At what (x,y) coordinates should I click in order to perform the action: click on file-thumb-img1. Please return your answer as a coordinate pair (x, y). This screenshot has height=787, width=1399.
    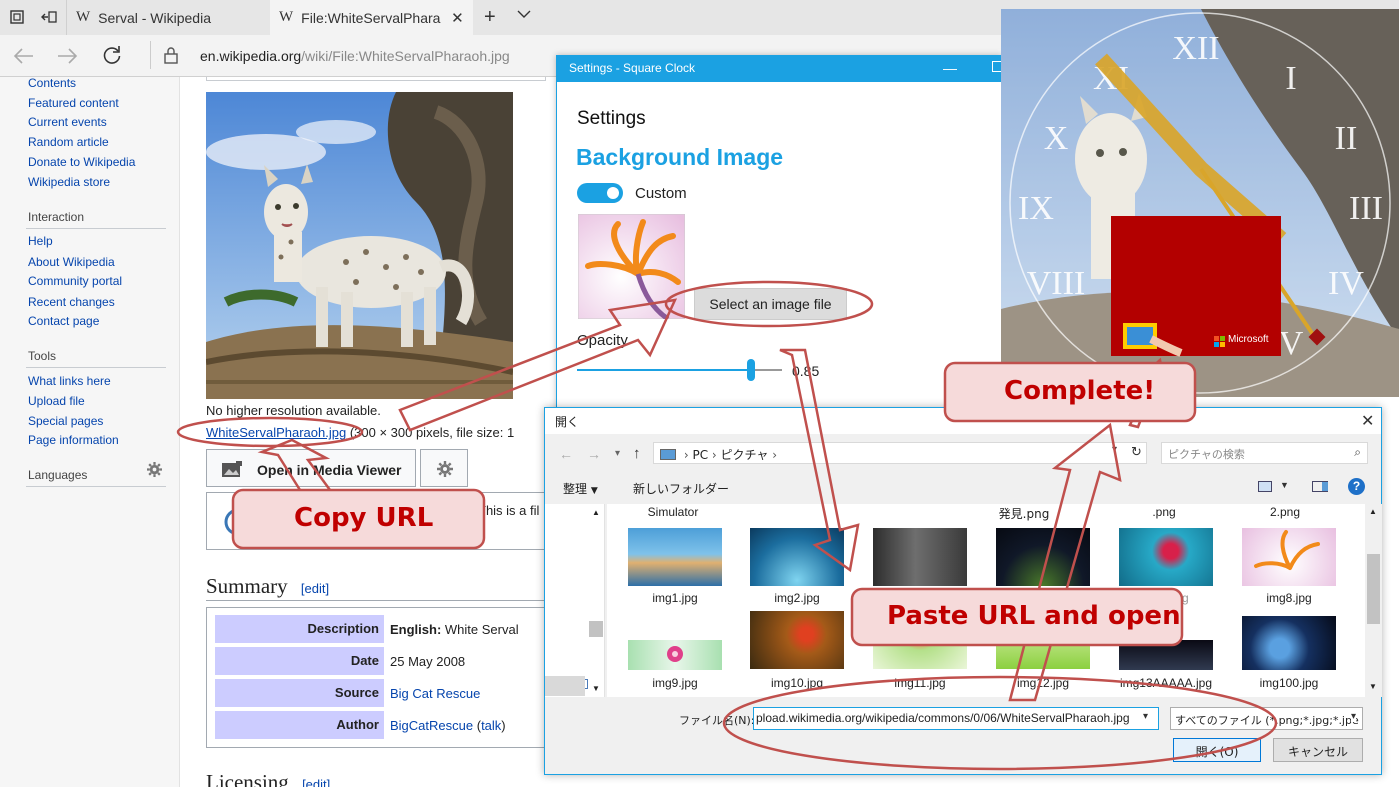
    Looking at the image, I should click on (675, 557).